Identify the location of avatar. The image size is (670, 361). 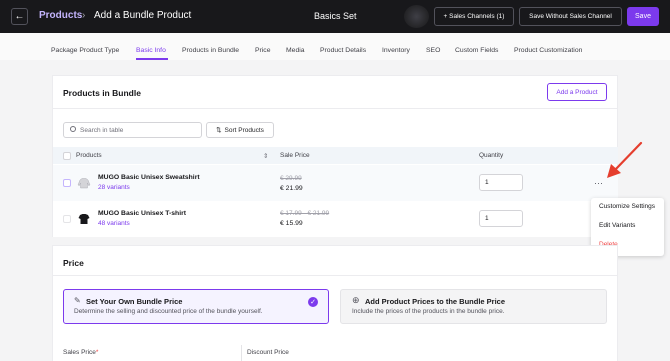
(416, 16).